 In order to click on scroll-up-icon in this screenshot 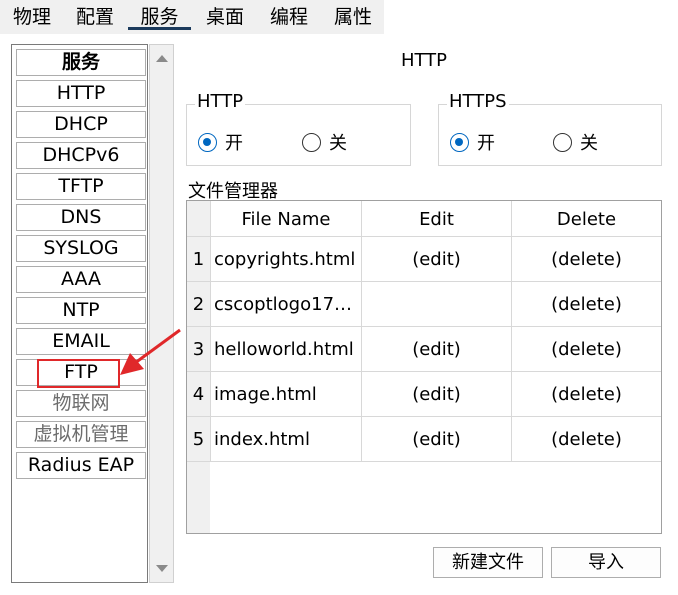, I will do `click(162, 58)`.